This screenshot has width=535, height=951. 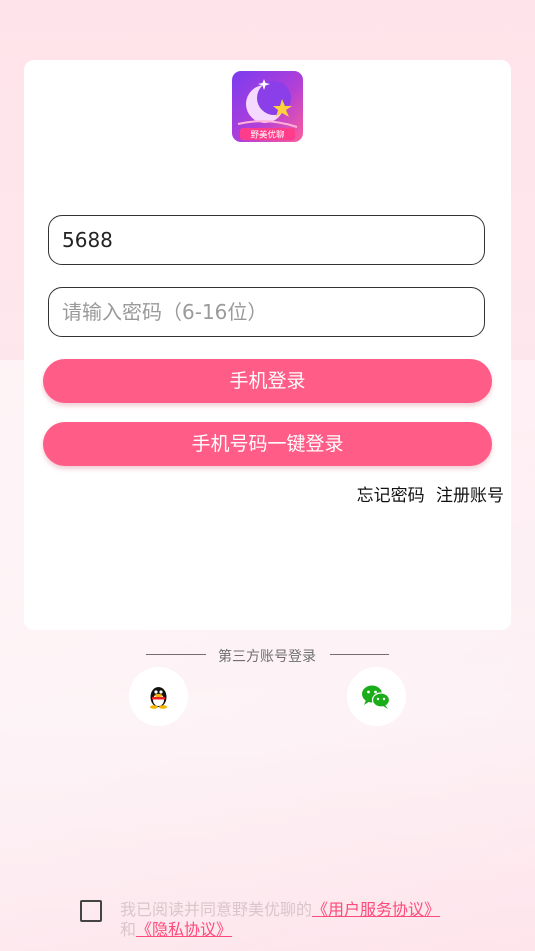 I want to click on qq-login-button, so click(x=158, y=696).